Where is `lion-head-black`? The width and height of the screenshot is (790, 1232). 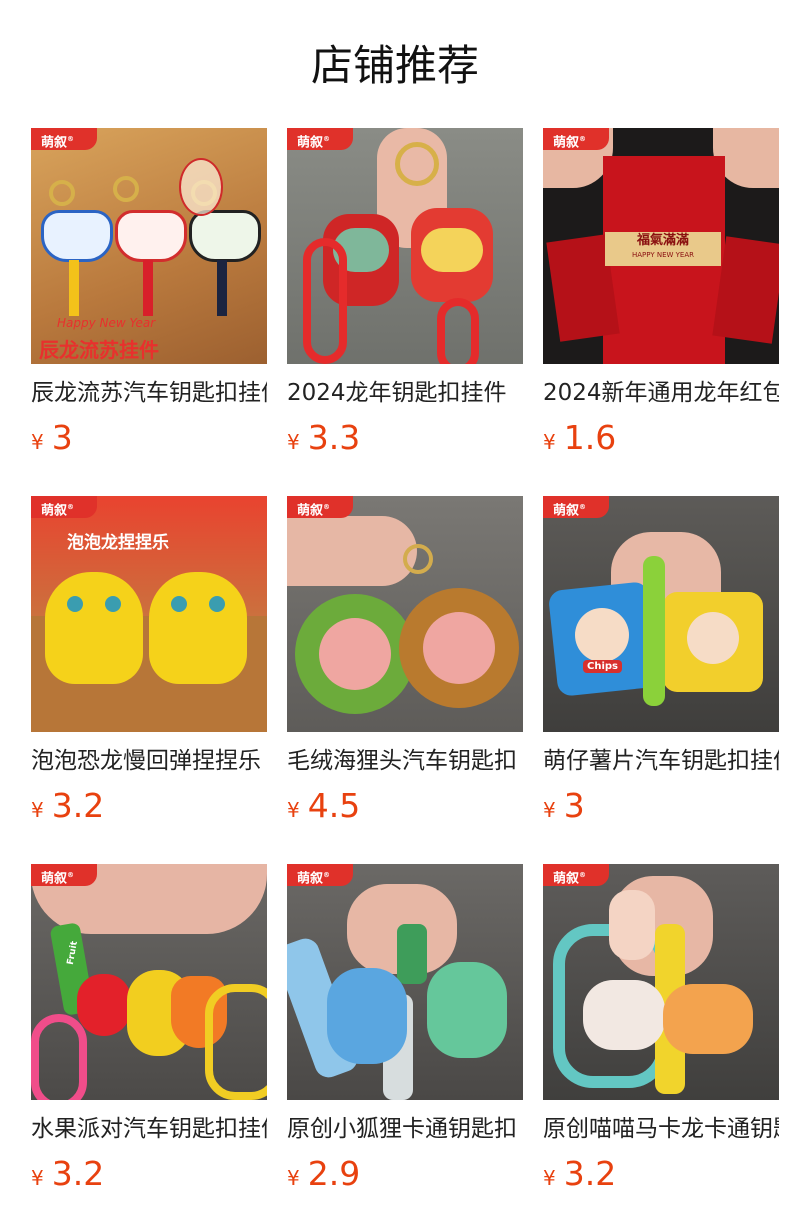
lion-head-black is located at coordinates (225, 236).